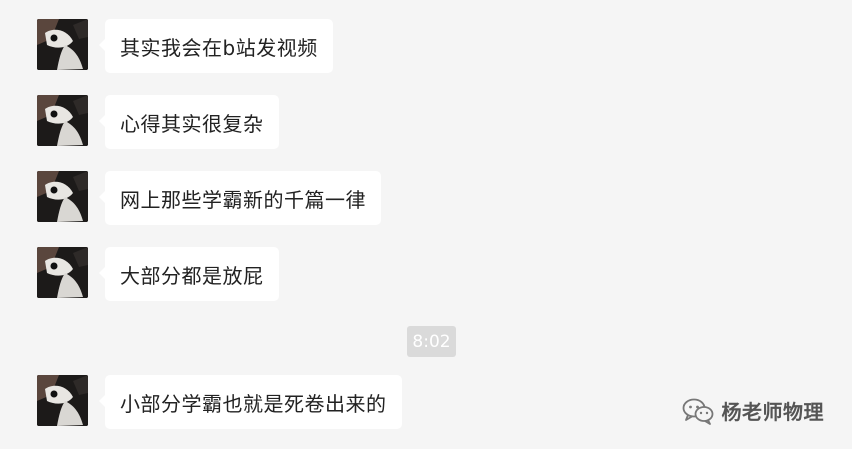  I want to click on message-row: 其实我会在b站发视频, so click(185, 46).